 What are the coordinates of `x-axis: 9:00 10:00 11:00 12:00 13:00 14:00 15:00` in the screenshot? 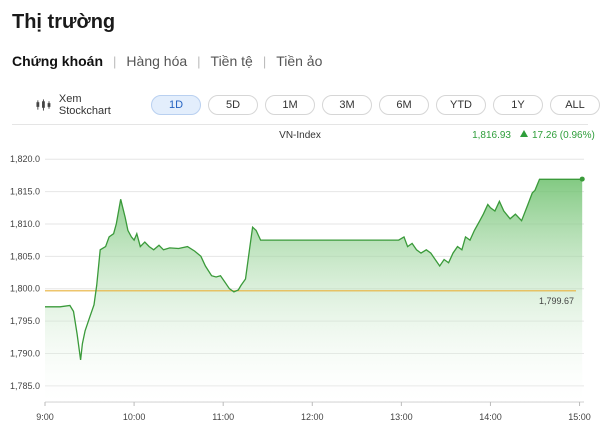 It's located at (313, 411).